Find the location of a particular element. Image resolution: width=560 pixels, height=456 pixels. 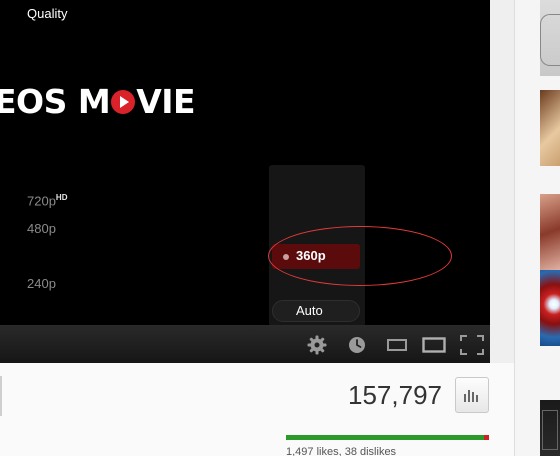

quality-menu-title: Quality is located at coordinates (47, 13).